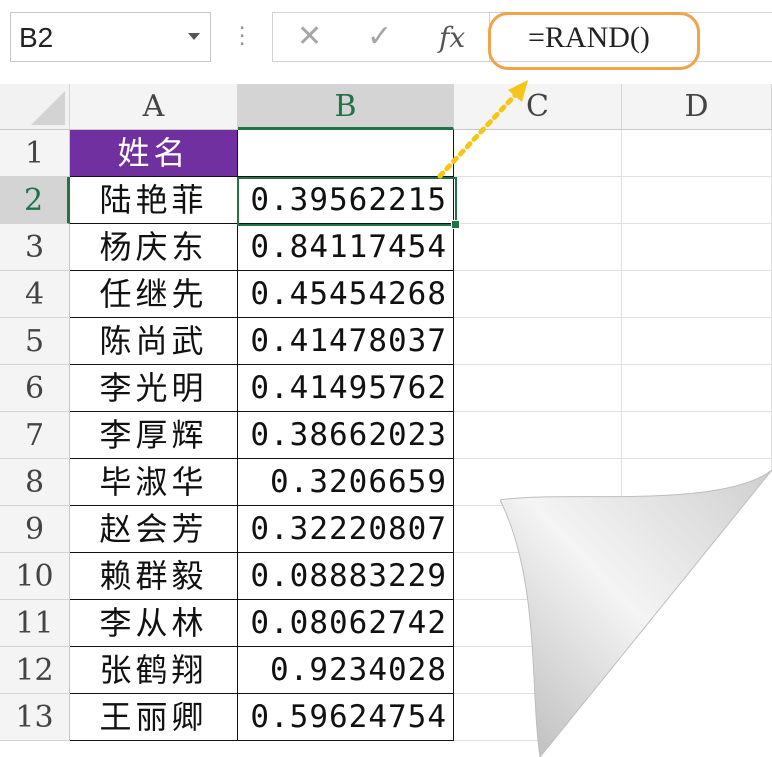 The width and height of the screenshot is (772, 757). What do you see at coordinates (636, 613) in the screenshot?
I see `page-curl` at bounding box center [636, 613].